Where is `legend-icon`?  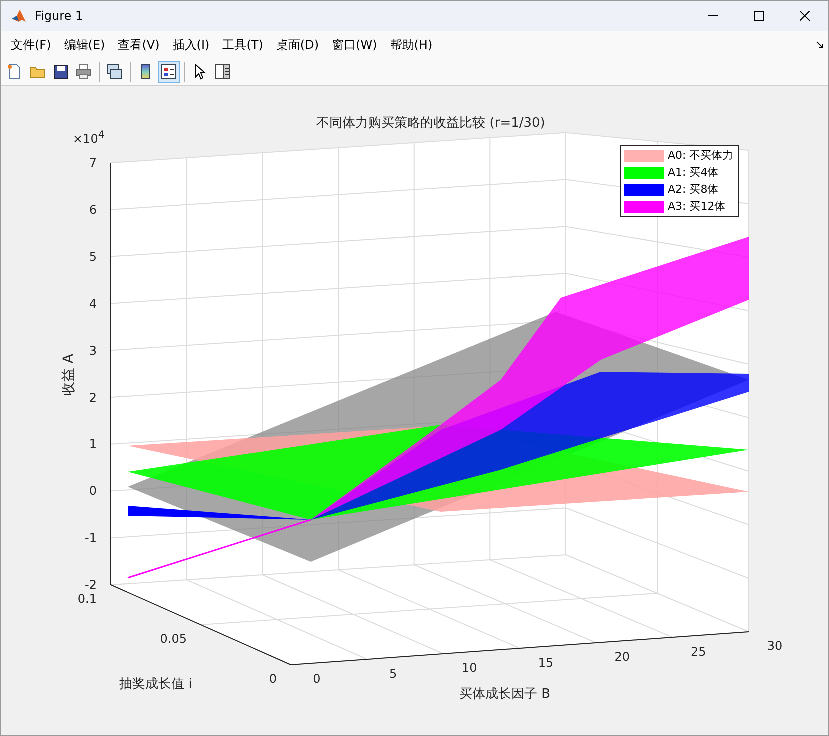 legend-icon is located at coordinates (169, 72).